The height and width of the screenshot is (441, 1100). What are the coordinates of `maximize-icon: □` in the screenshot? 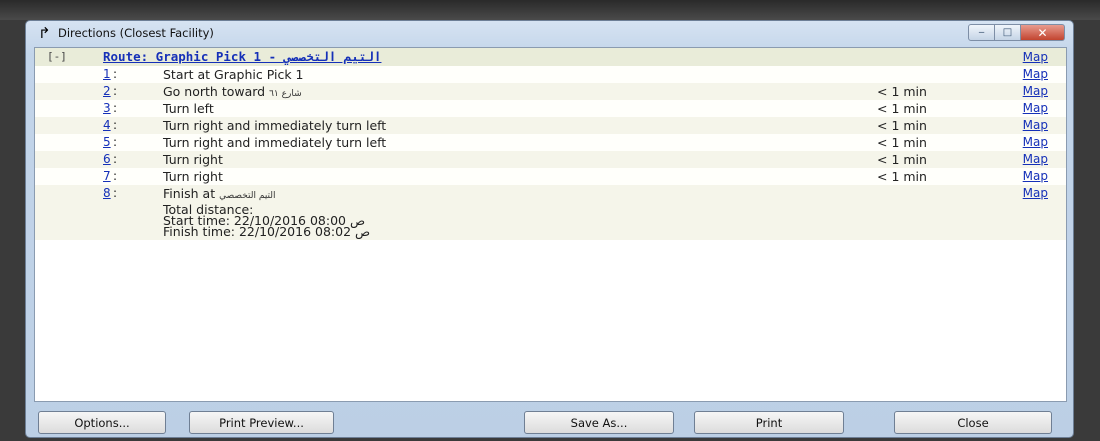 It's located at (1007, 32).